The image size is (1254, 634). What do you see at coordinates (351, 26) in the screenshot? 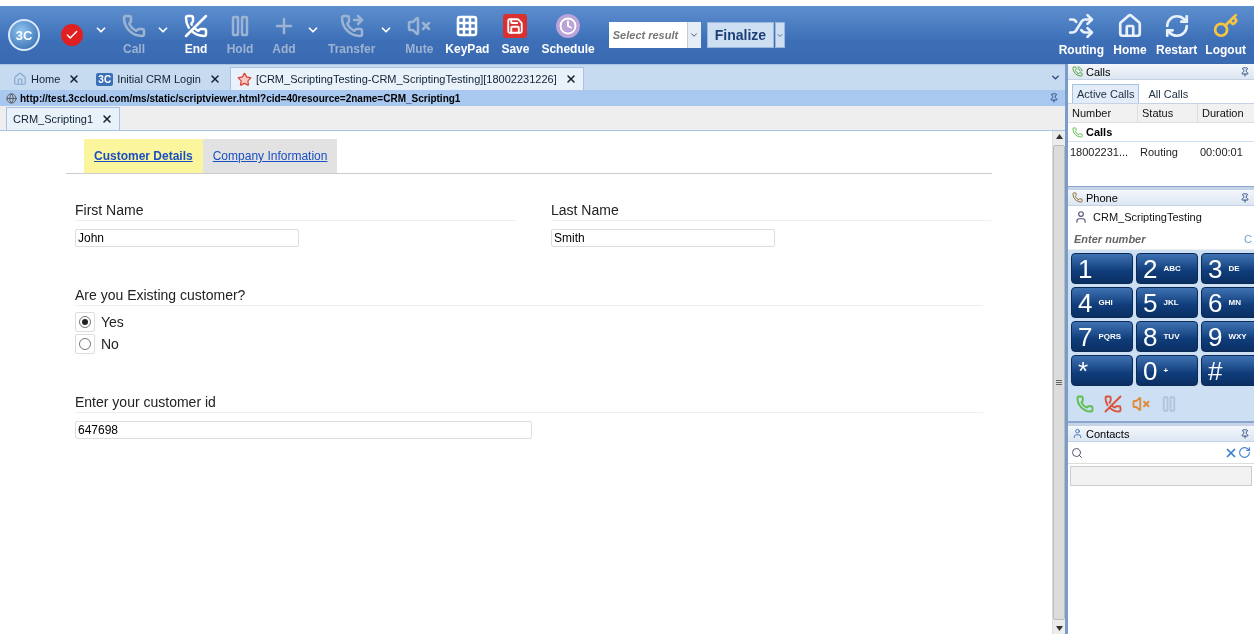
I see `phone-forward-icon` at bounding box center [351, 26].